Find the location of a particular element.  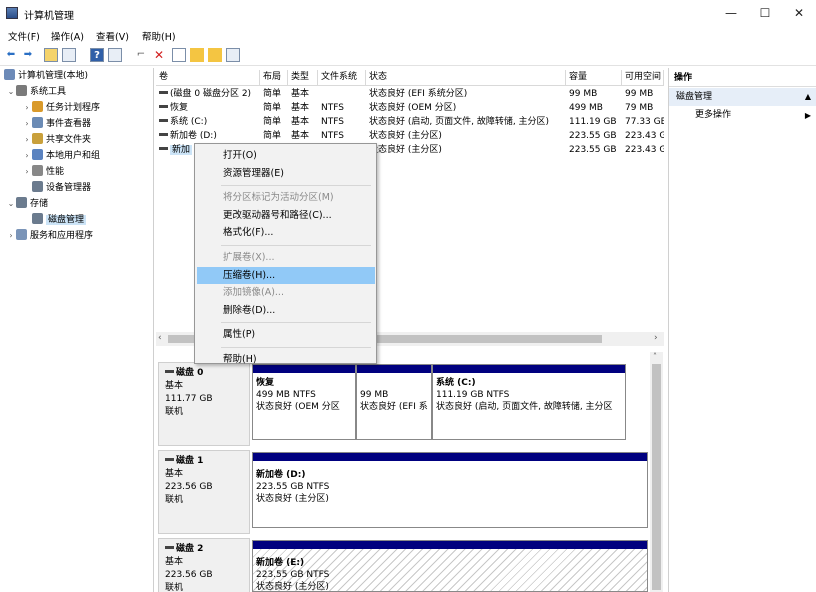

context-menu-item: 将分区标记为活动分区(M) is located at coordinates (278, 198).